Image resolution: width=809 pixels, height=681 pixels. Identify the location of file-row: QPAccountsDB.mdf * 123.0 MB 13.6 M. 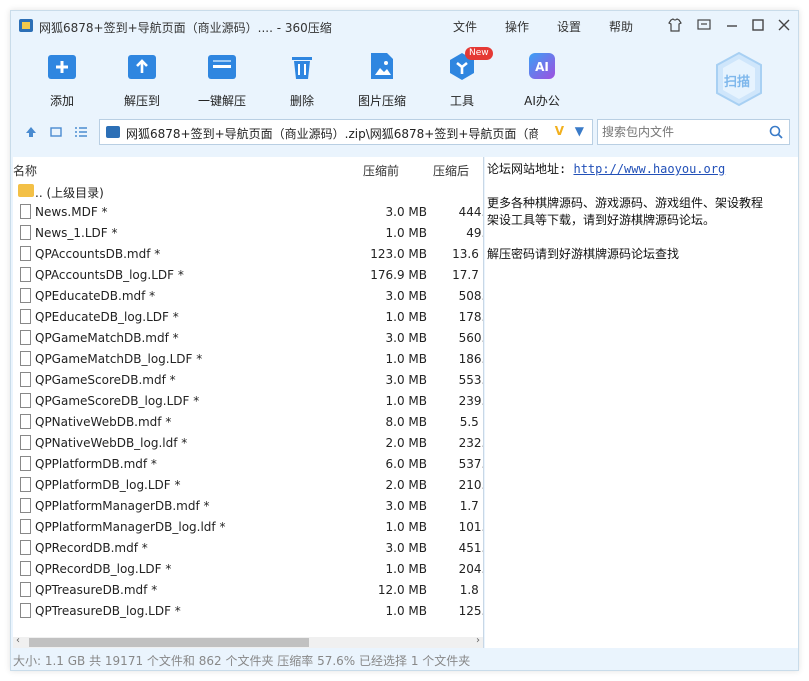
(248, 253).